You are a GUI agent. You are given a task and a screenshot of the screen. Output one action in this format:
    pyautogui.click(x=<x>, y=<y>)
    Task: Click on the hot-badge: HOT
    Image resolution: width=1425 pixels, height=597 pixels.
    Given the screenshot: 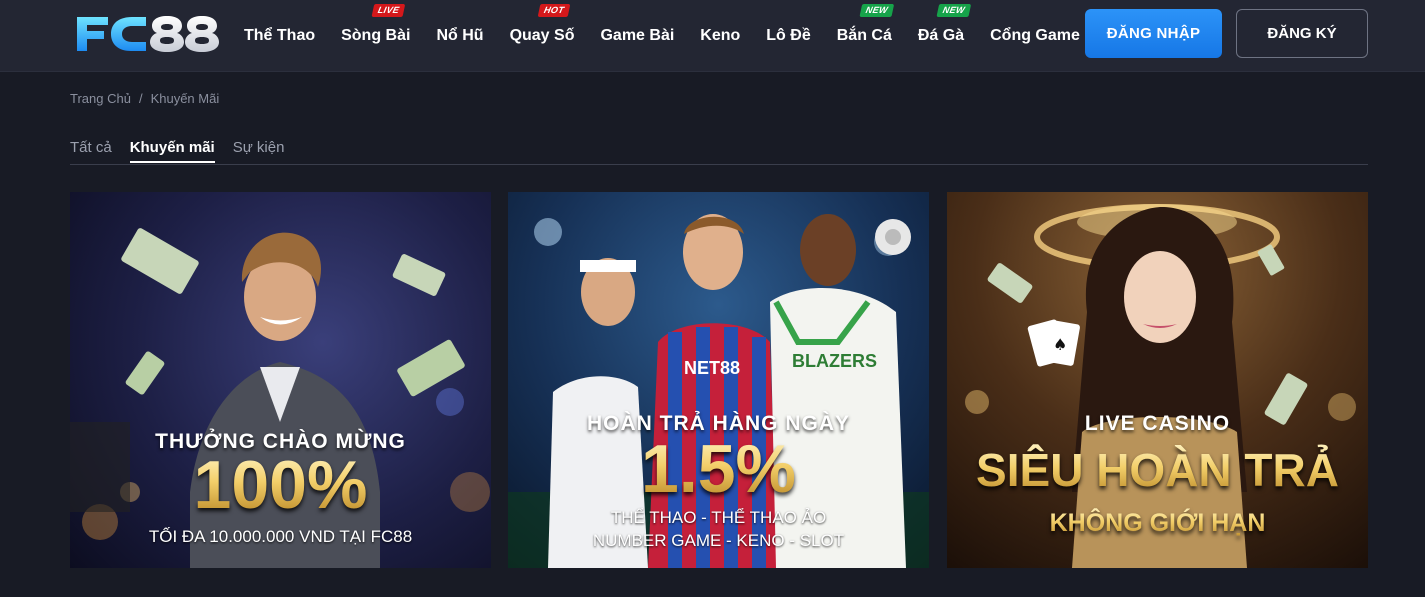 What is the action you would take?
    pyautogui.click(x=554, y=10)
    